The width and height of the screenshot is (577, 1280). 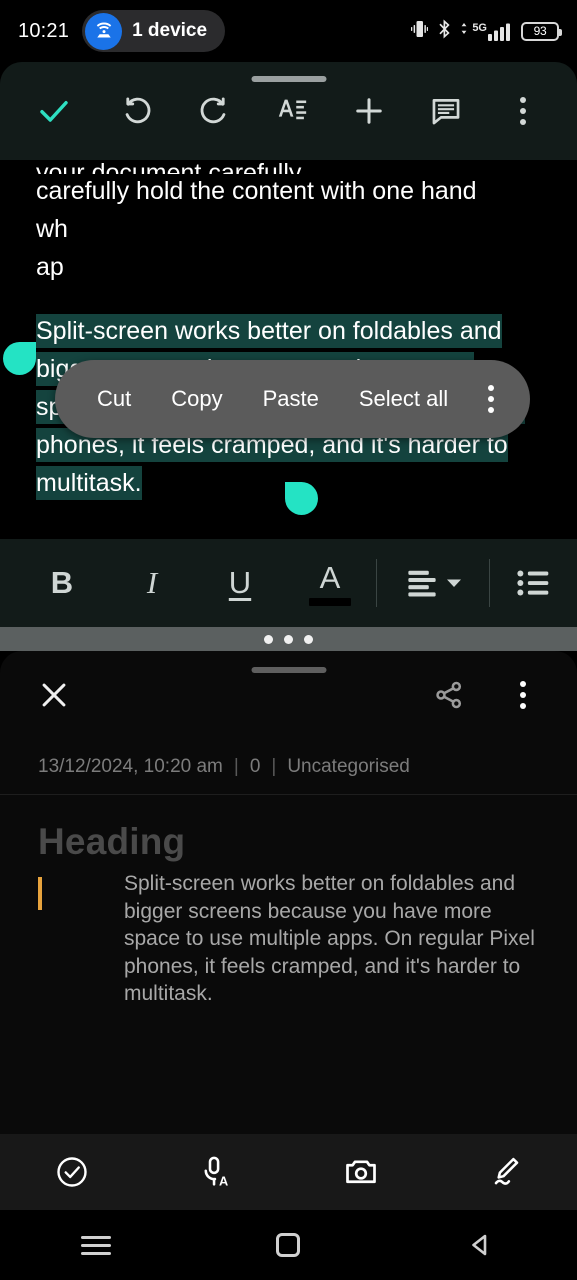 I want to click on underline-button: U, so click(x=240, y=583).